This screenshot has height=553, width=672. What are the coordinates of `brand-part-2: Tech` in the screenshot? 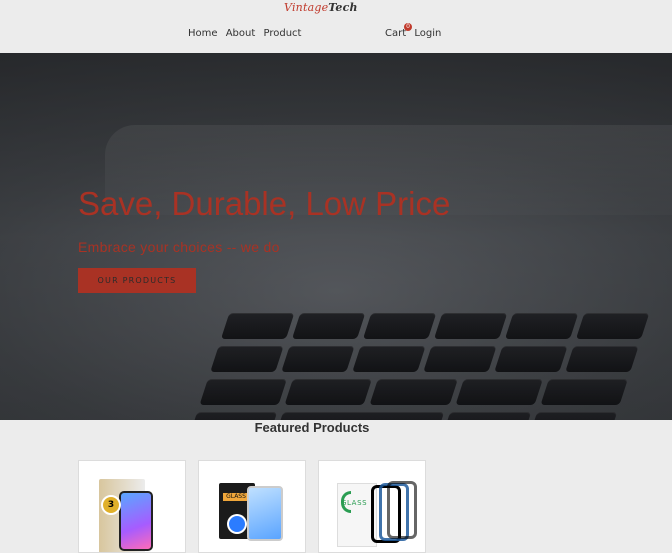 It's located at (343, 7).